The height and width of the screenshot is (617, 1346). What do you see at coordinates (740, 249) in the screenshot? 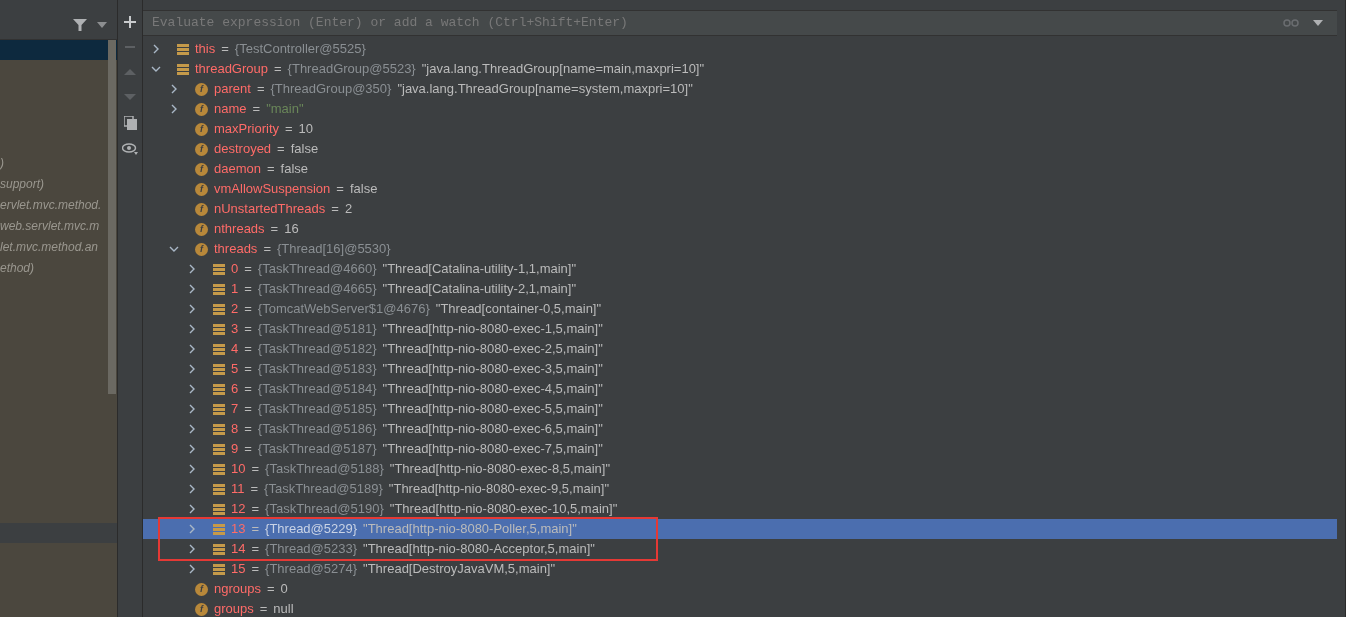
I see `variable-row: f threads = {Thread[16]@5530}` at bounding box center [740, 249].